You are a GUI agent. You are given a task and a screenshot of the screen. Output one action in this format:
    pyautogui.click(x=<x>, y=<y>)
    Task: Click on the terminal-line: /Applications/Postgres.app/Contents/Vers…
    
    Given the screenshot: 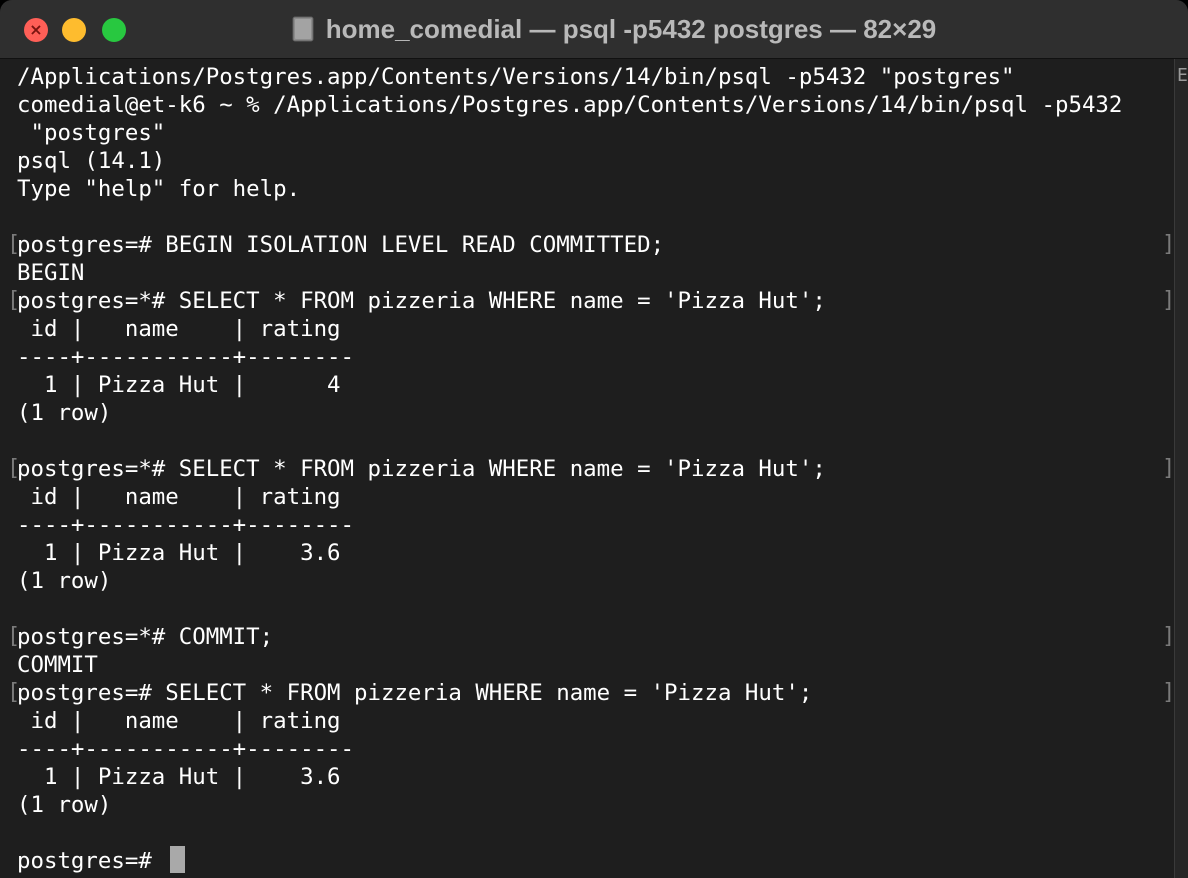 What is the action you would take?
    pyautogui.click(x=516, y=77)
    